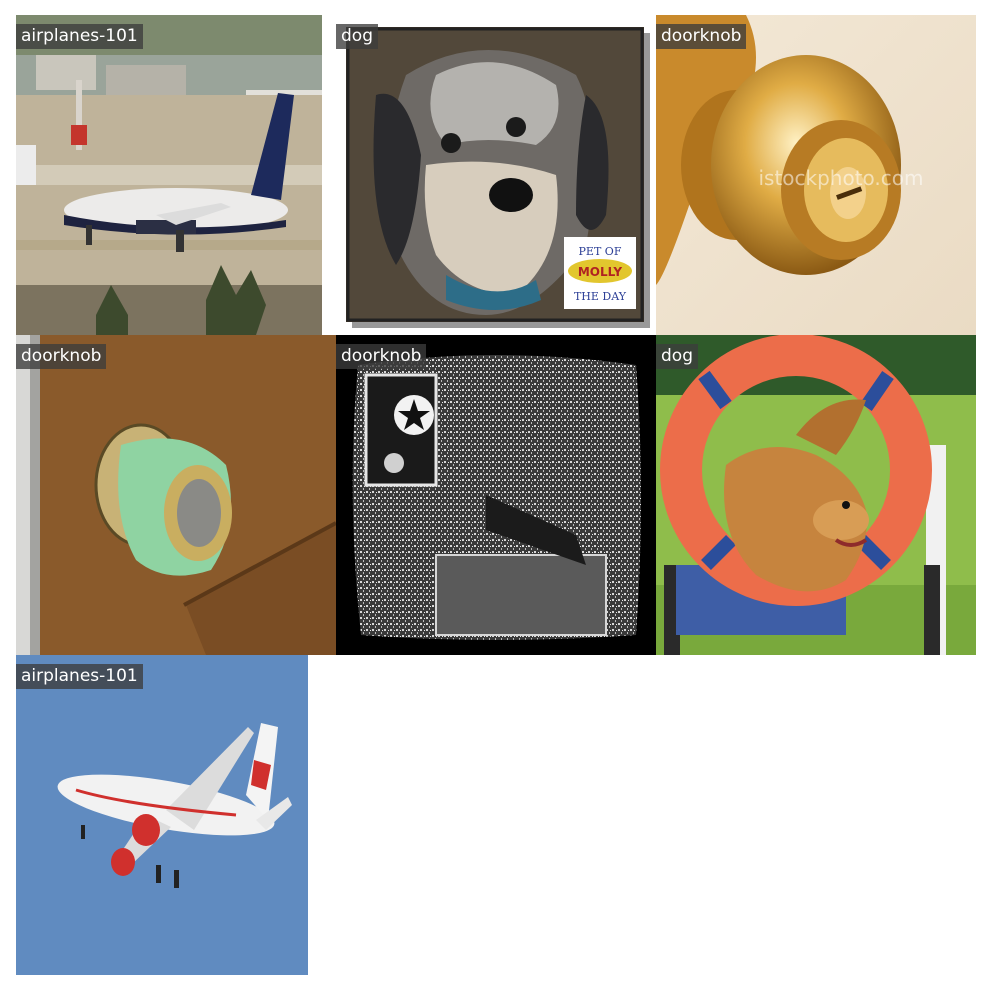 The width and height of the screenshot is (991, 991). I want to click on image-tile-green-doorknob: doorknob, so click(176, 495).